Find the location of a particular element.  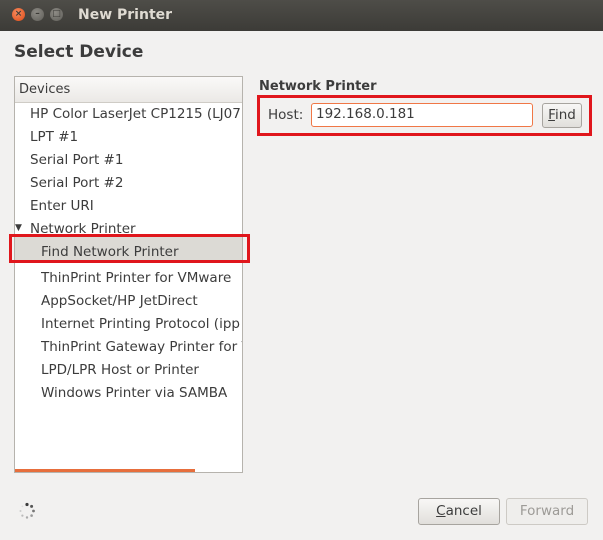

devices-column-header: Devices is located at coordinates (128, 90).